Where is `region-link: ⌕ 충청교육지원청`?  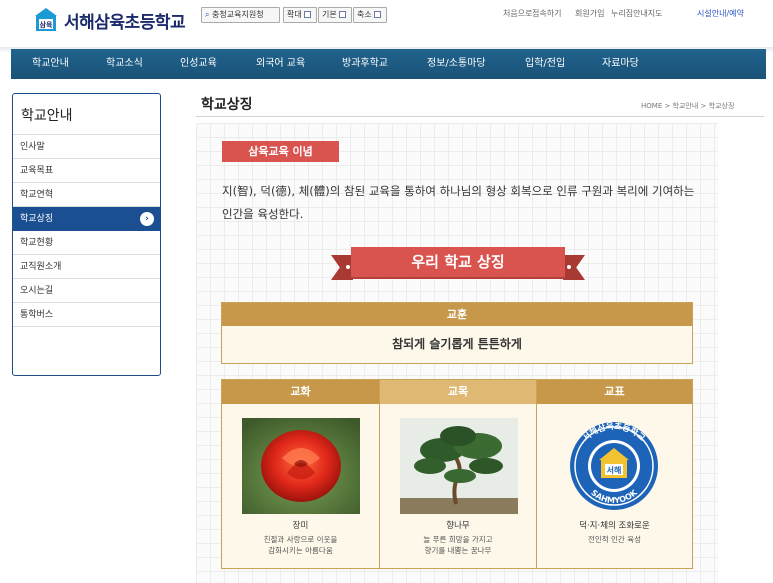 region-link: ⌕ 충청교육지원청 is located at coordinates (240, 15).